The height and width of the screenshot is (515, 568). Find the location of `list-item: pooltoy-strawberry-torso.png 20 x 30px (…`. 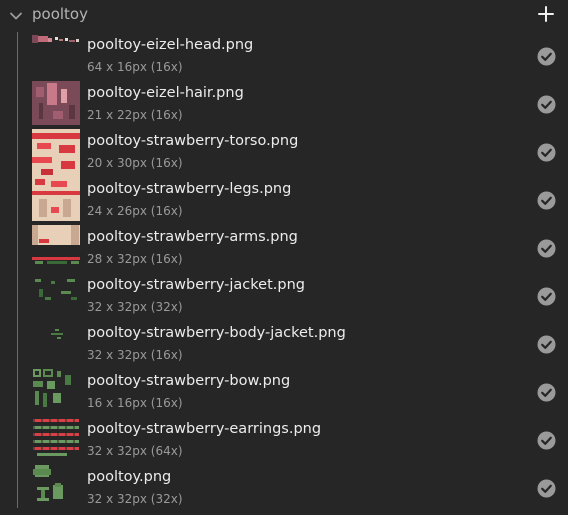

list-item: pooltoy-strawberry-torso.png 20 x 30px (… is located at coordinates (284, 153).